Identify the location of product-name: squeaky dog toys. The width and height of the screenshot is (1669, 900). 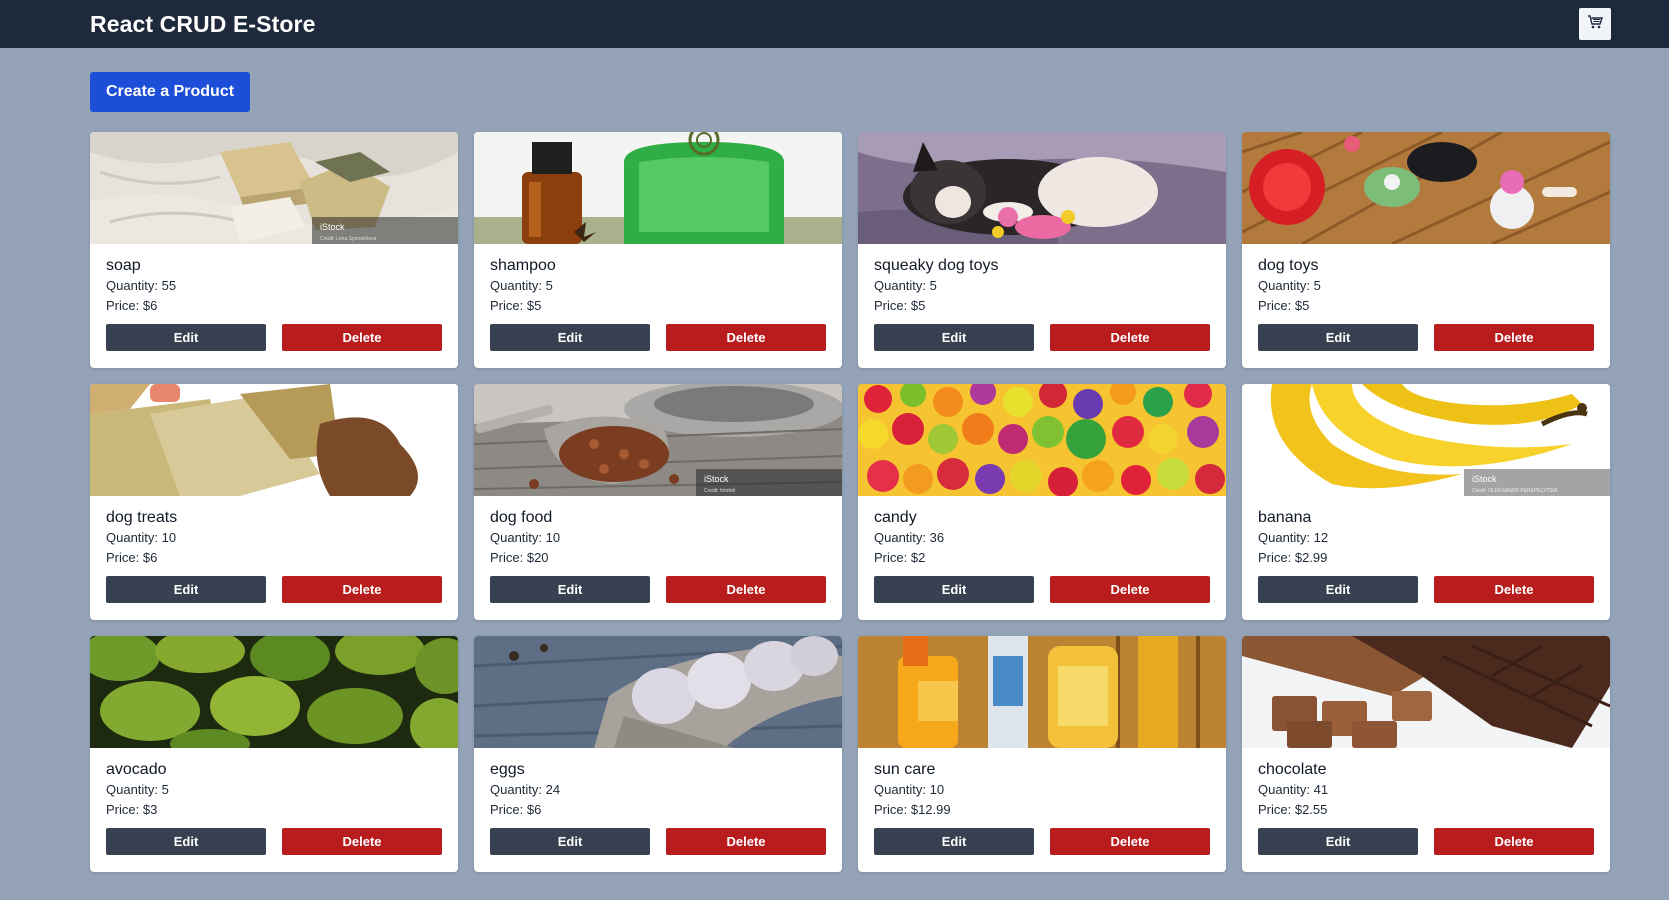
(936, 265).